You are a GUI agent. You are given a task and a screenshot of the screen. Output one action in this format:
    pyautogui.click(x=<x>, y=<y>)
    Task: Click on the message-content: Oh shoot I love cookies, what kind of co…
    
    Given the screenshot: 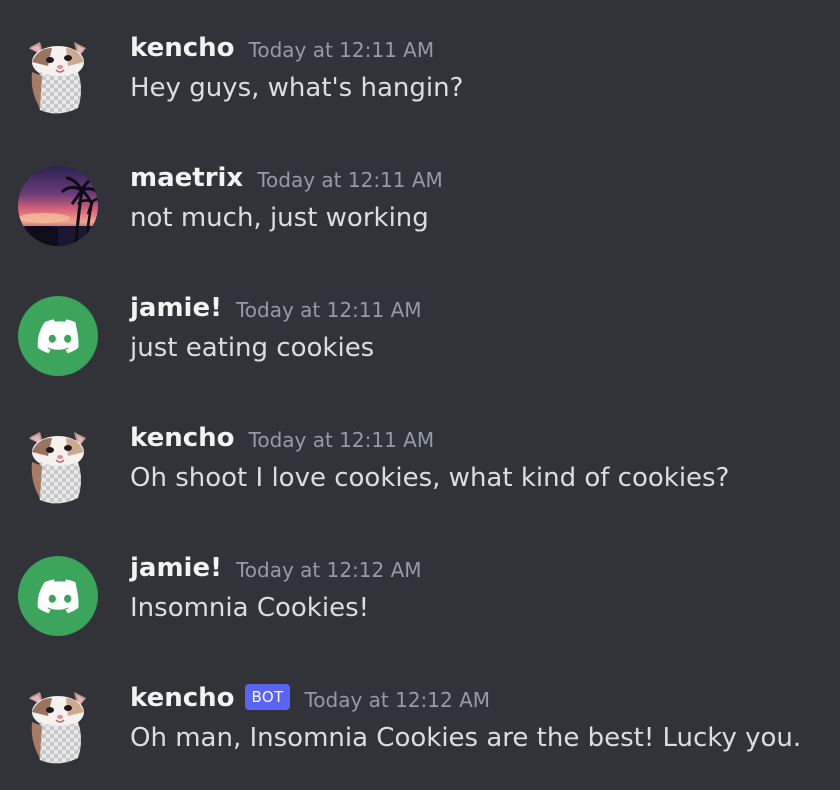 What is the action you would take?
    pyautogui.click(x=430, y=478)
    